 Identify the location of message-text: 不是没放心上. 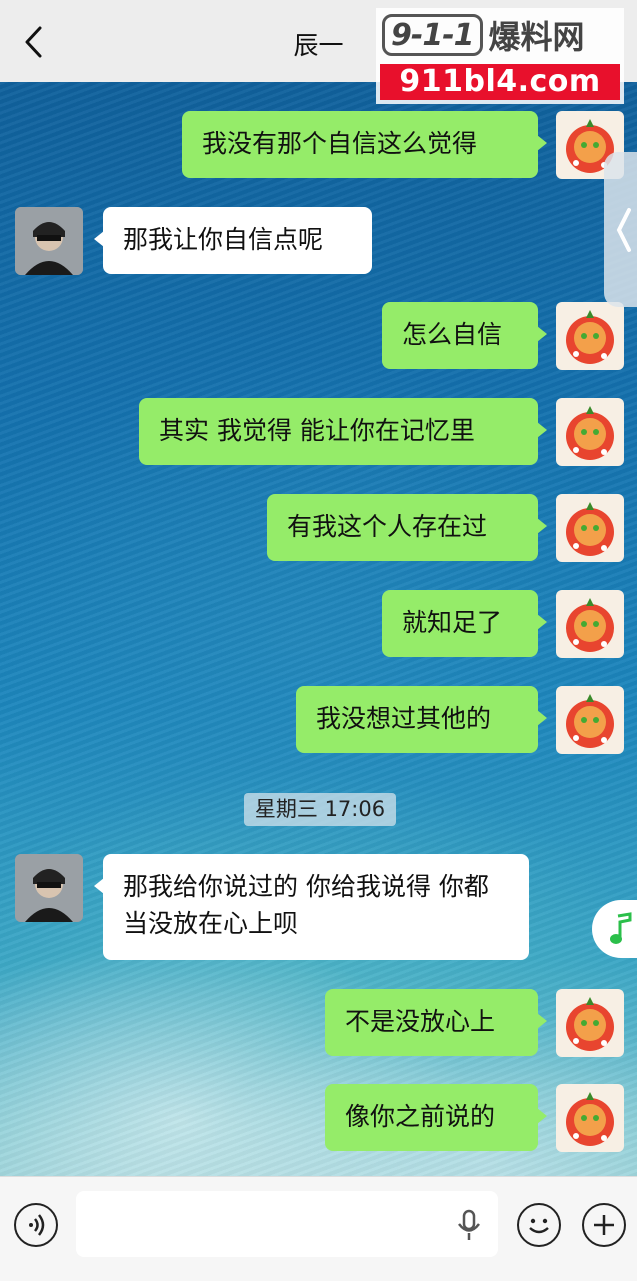
(420, 1021).